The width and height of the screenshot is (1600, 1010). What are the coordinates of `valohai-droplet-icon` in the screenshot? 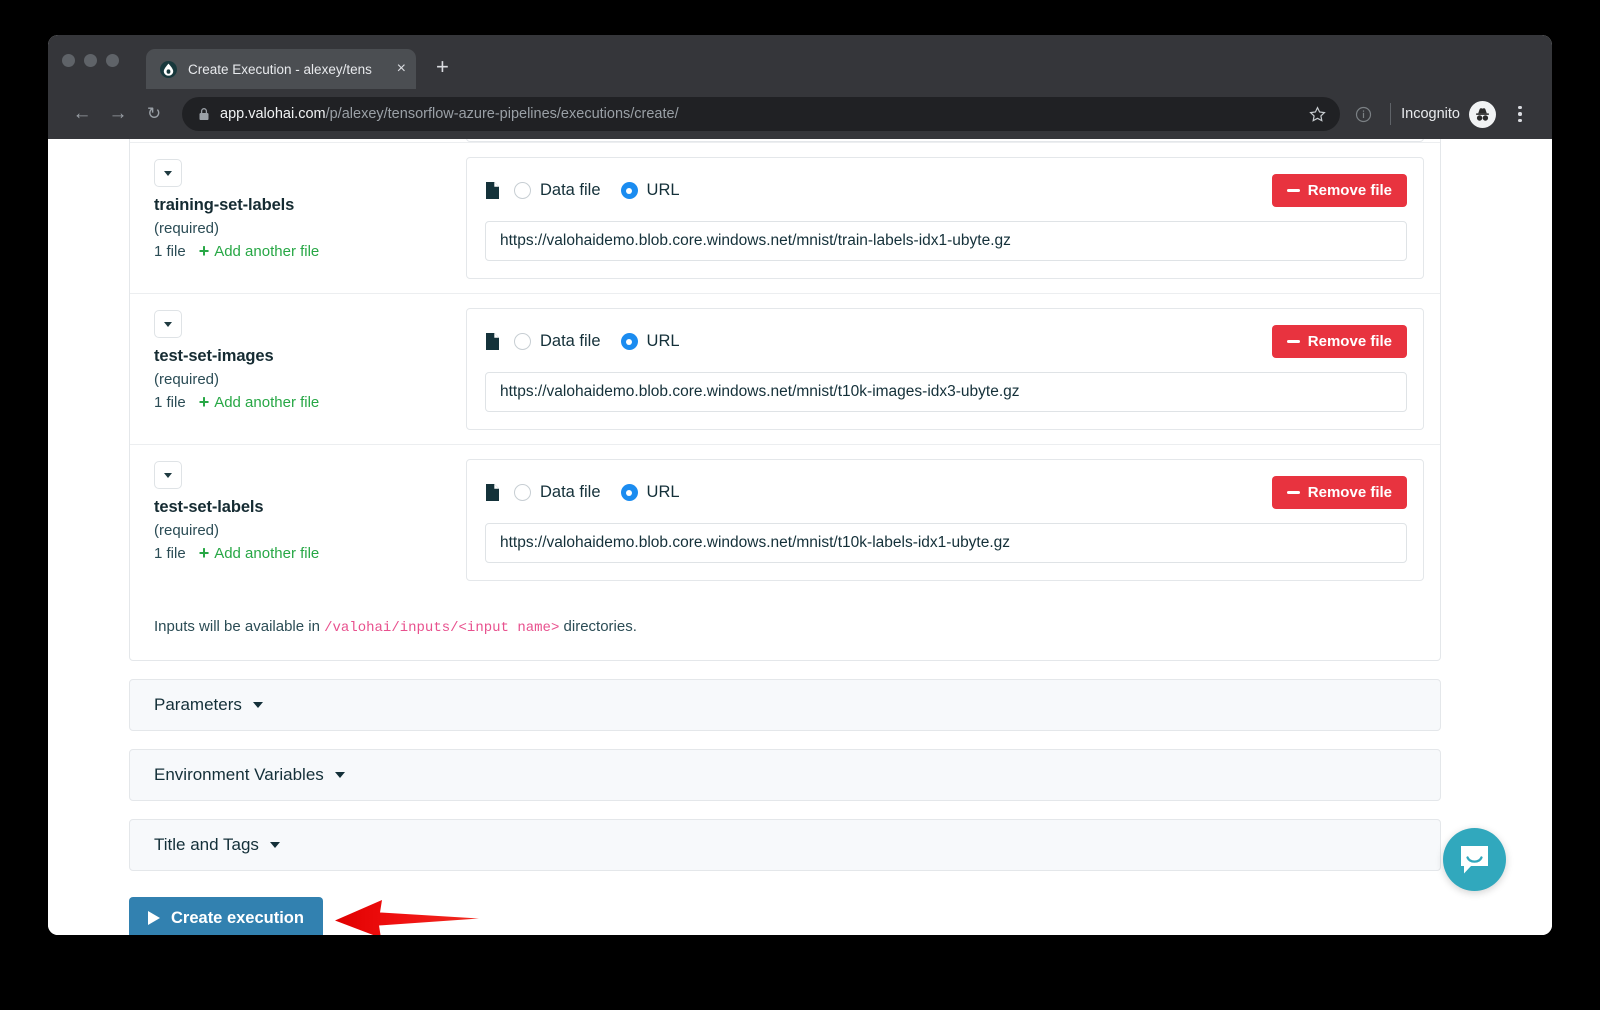 It's located at (168, 69).